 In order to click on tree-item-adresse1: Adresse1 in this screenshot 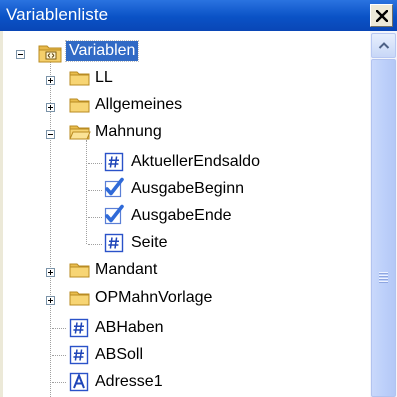, I will do `click(129, 382)`.